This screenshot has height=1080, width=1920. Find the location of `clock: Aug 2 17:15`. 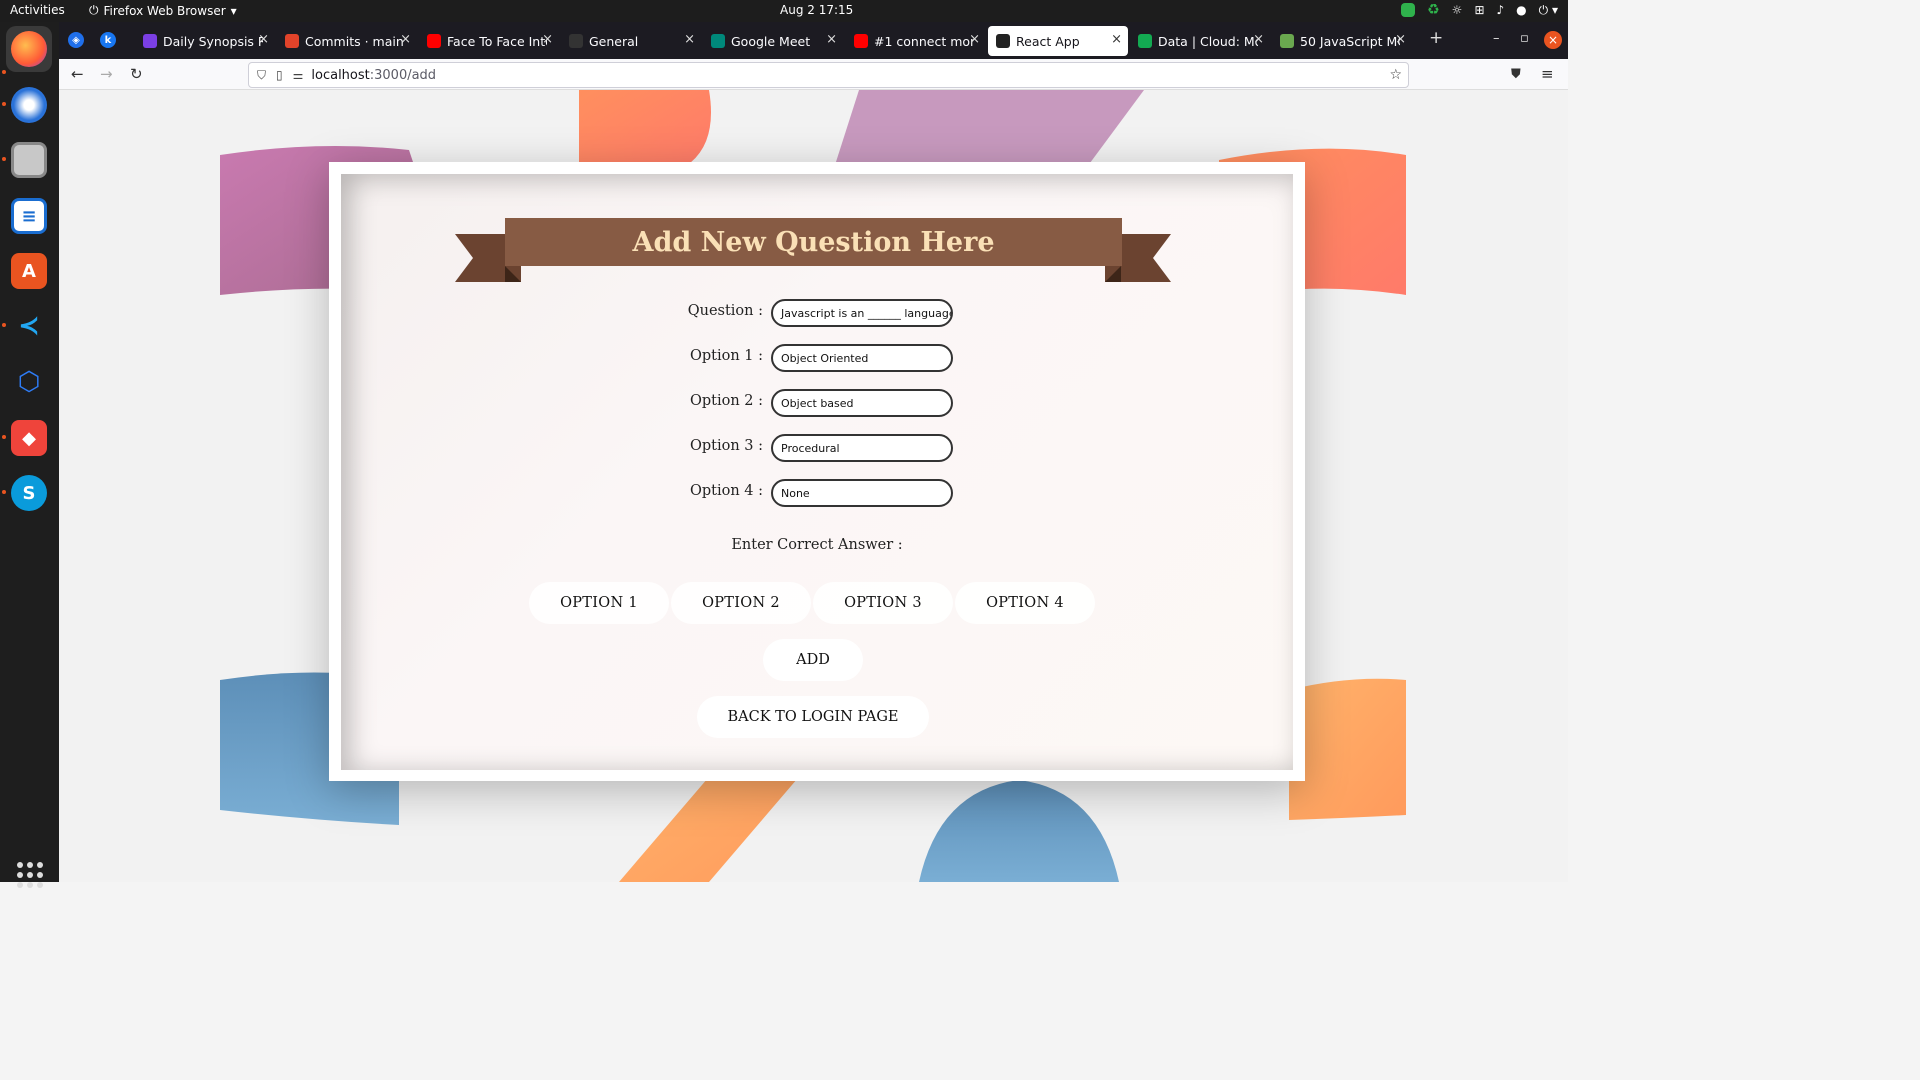

clock: Aug 2 17:15 is located at coordinates (816, 10).